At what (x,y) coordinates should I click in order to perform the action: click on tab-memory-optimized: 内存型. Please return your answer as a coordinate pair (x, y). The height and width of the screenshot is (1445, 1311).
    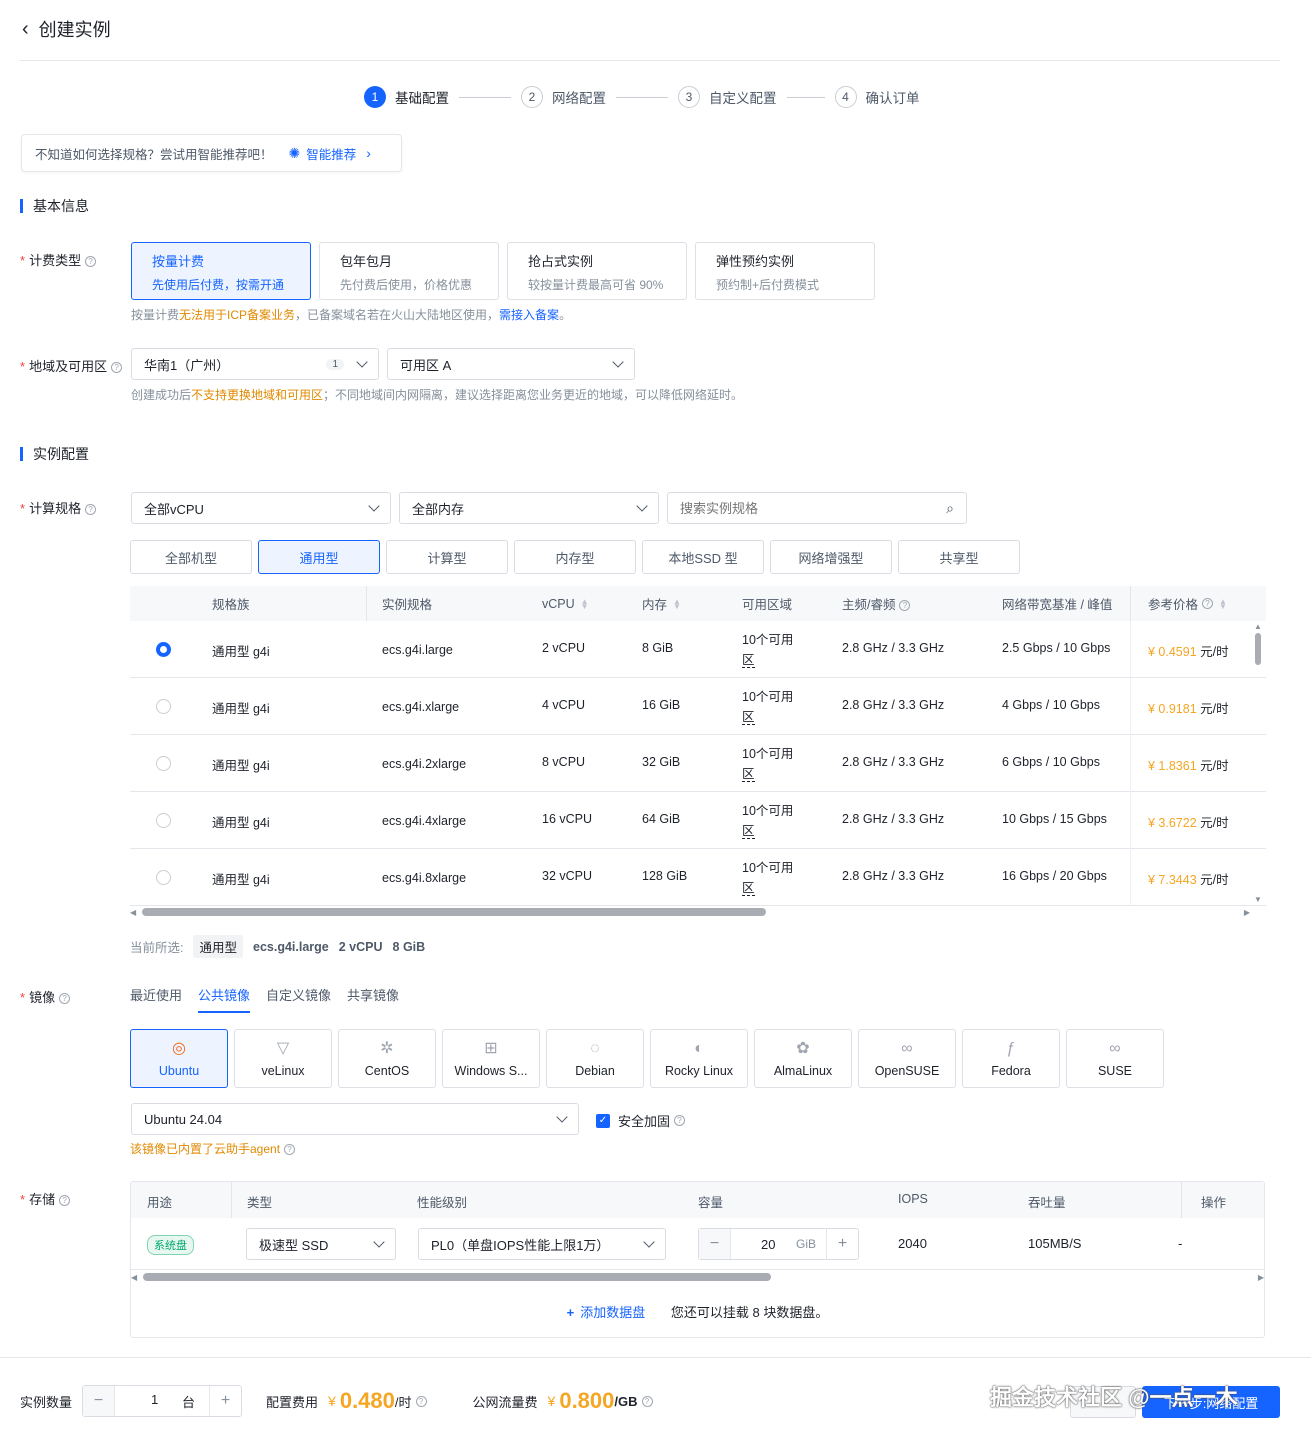
    Looking at the image, I should click on (575, 557).